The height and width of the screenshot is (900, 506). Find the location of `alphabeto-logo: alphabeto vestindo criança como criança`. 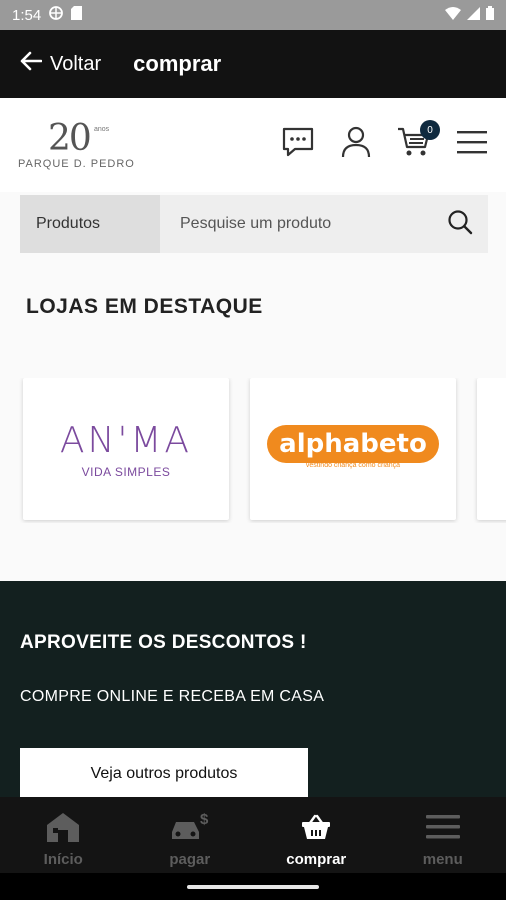

alphabeto-logo: alphabeto vestindo criança como criança is located at coordinates (353, 447).